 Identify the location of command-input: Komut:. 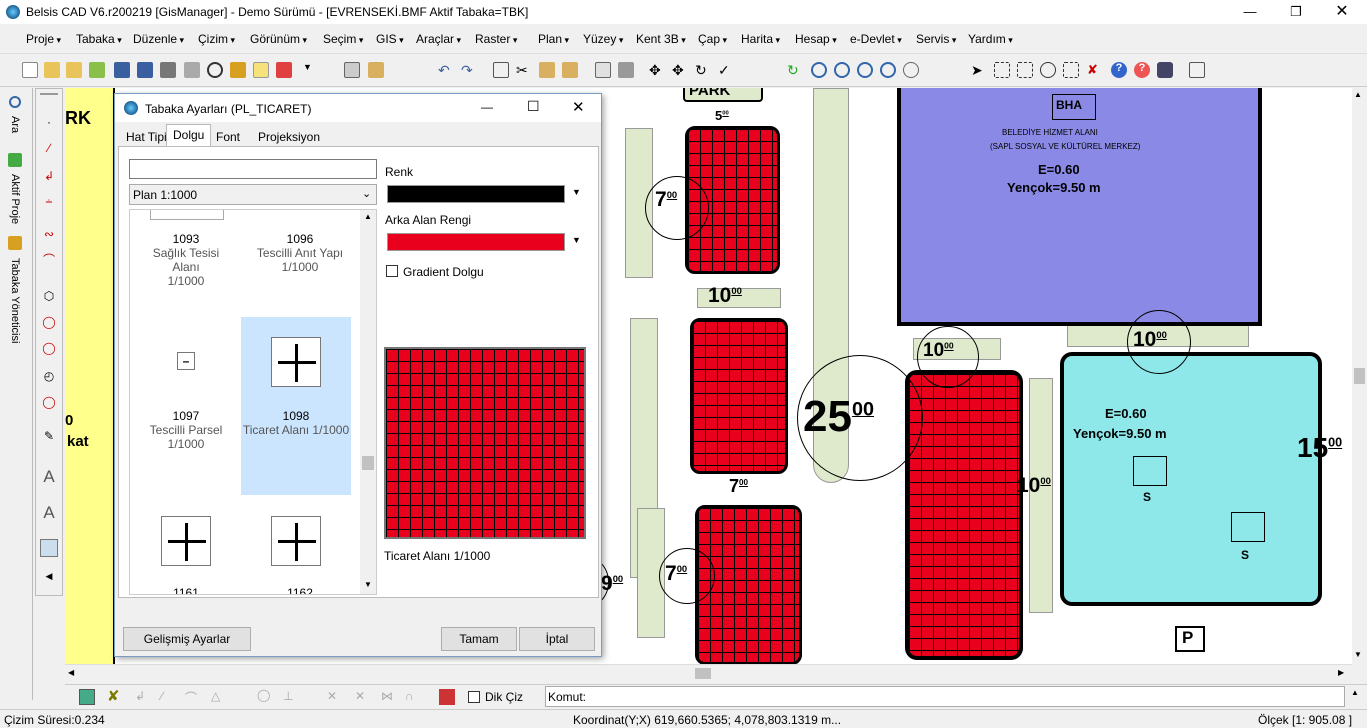
(945, 696).